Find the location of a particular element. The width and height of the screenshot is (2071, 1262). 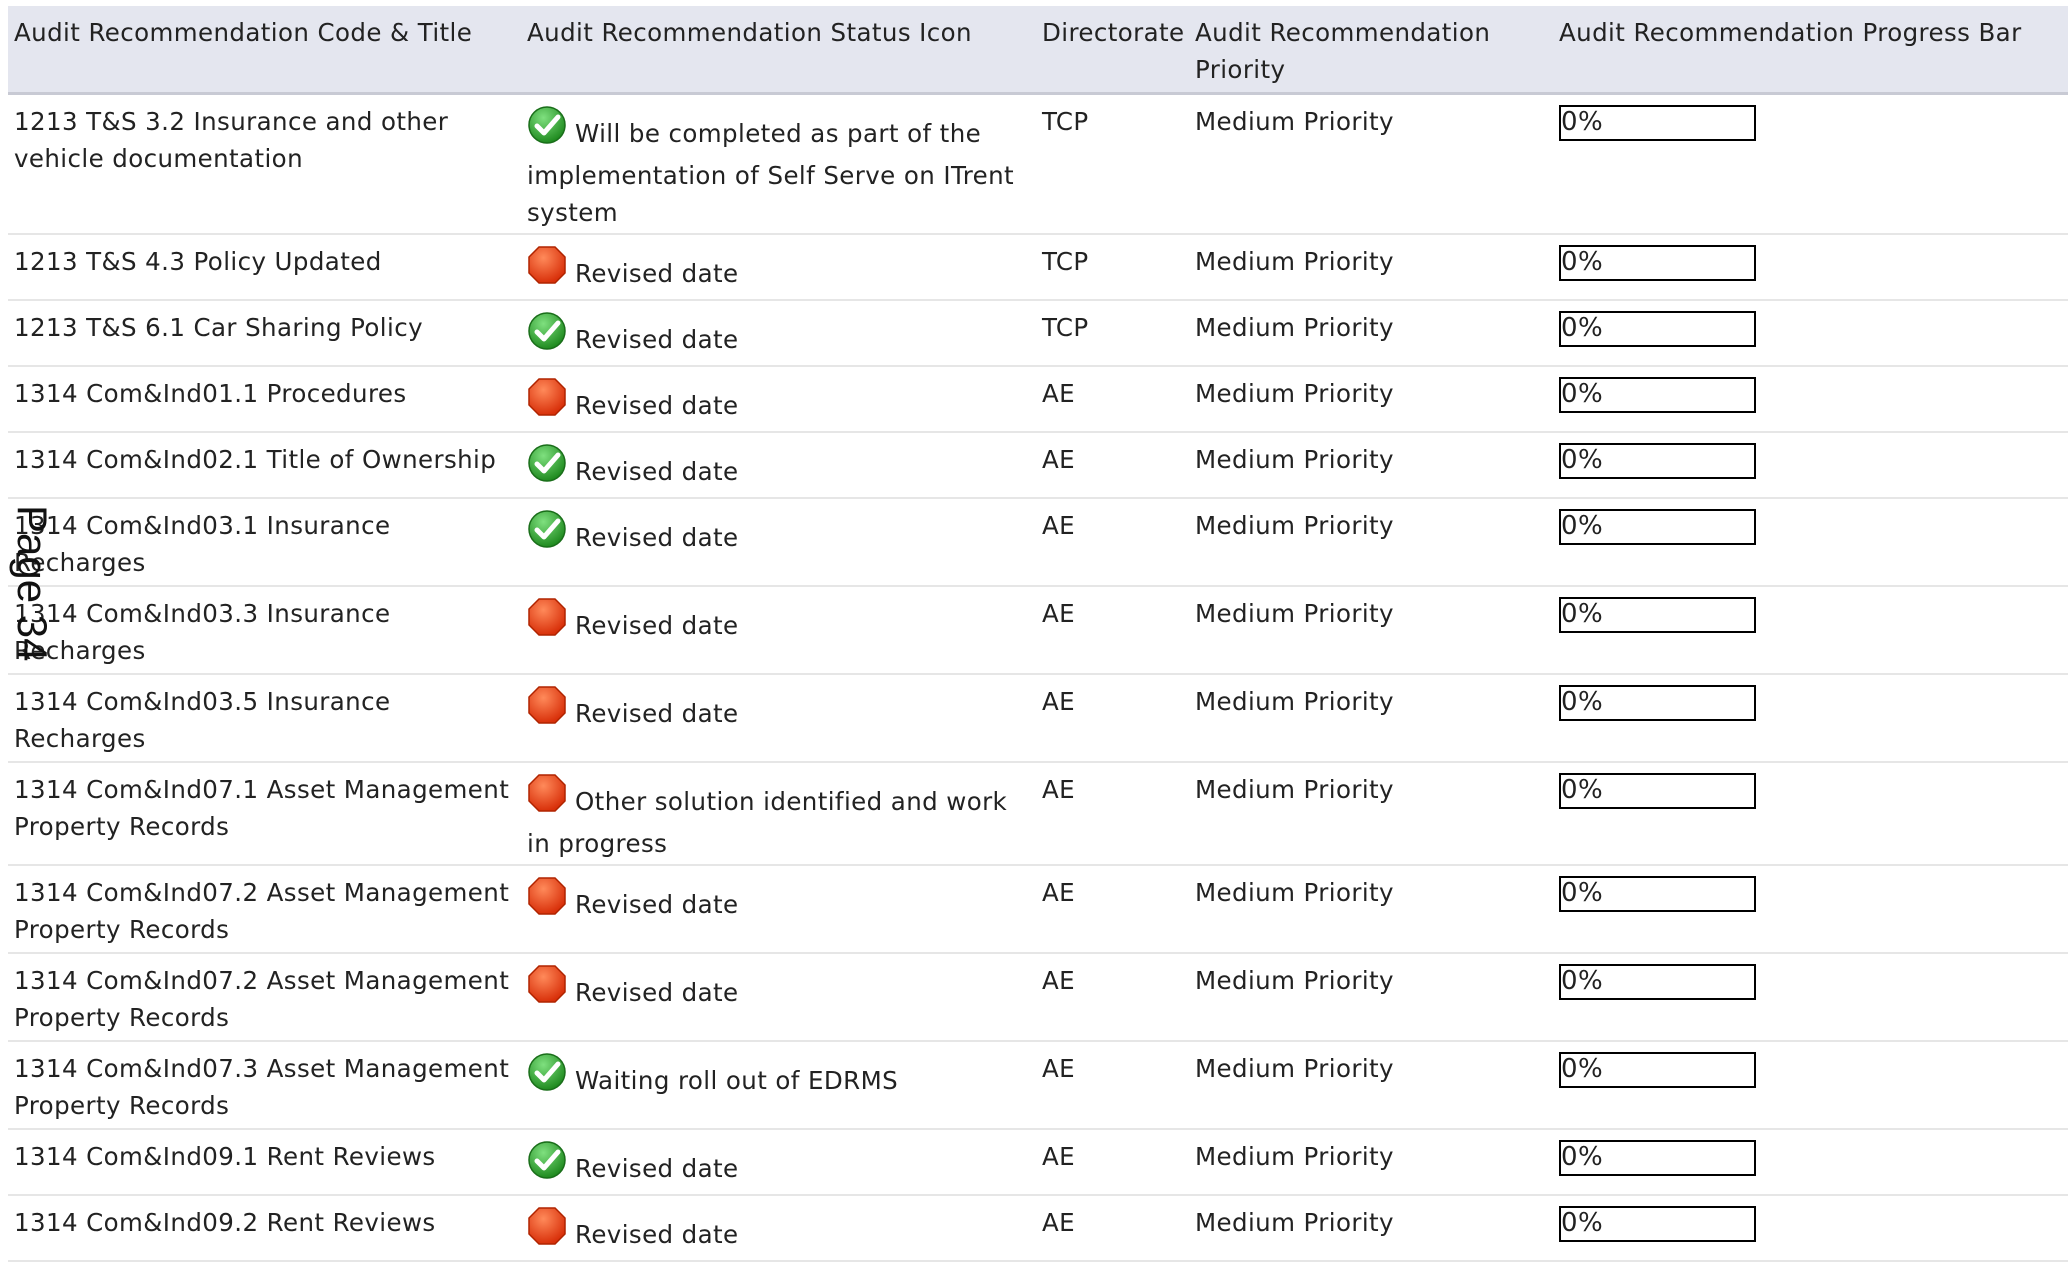

recommendation-title: 1314 Com&Ind03.5 Insurance Recharges is located at coordinates (264, 718).